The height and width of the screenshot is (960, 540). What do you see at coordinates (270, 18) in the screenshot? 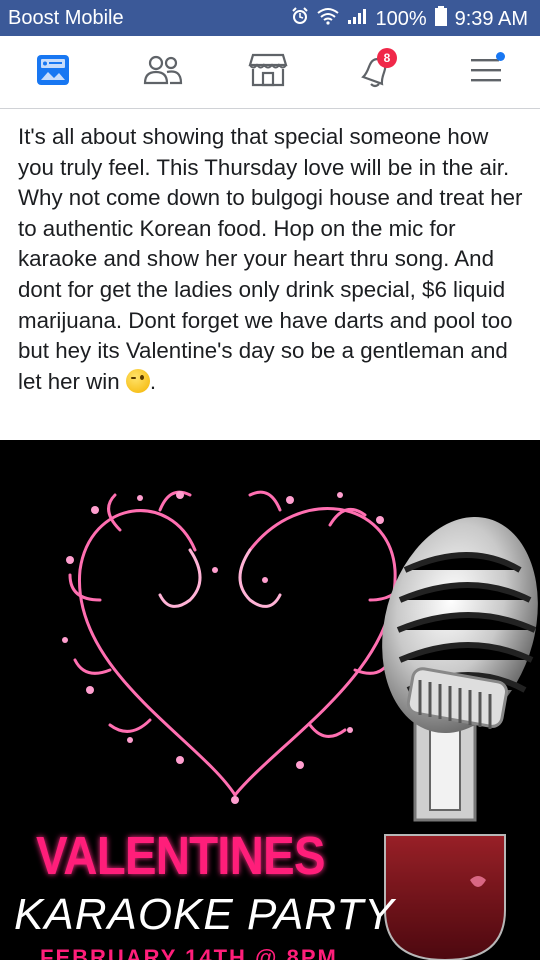
I see `status-bar: Boost Mobile 100% 9:39 AM` at bounding box center [270, 18].